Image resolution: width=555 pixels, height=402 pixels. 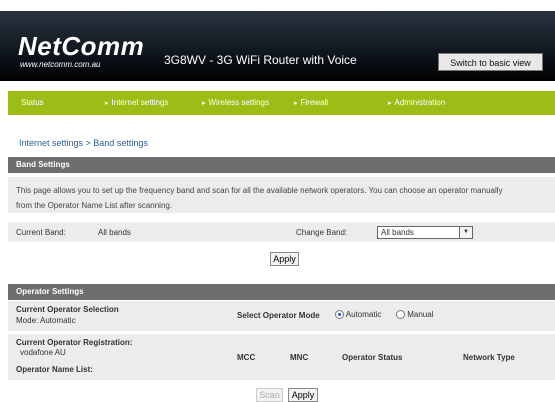 What do you see at coordinates (425, 232) in the screenshot?
I see `change-band-select: All bands ▼` at bounding box center [425, 232].